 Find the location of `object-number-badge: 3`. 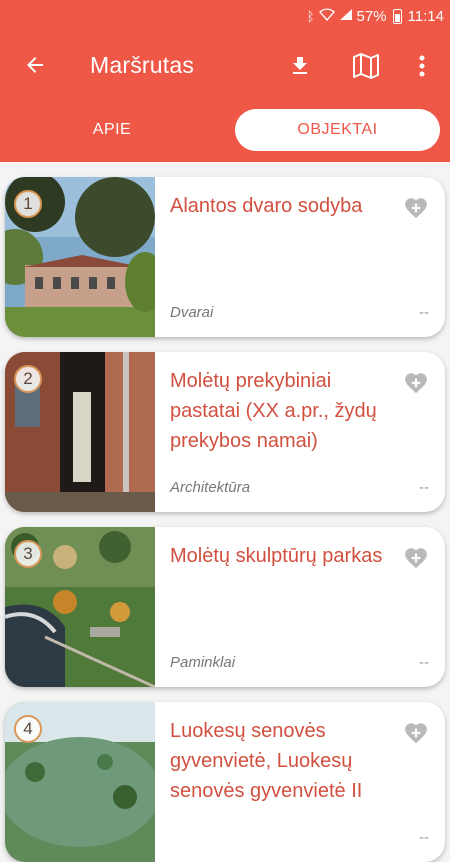

object-number-badge: 3 is located at coordinates (28, 554).